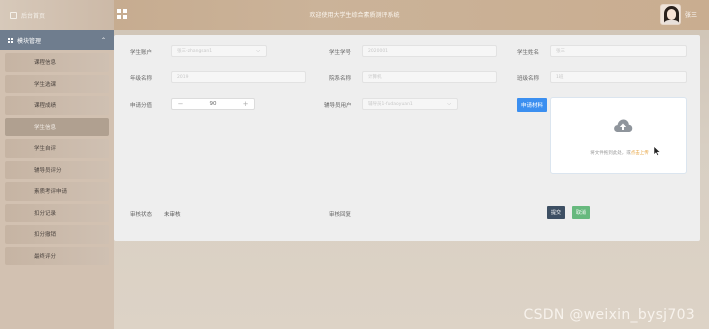  Describe the element at coordinates (532, 105) in the screenshot. I see `apply-material-button: 申请材料` at that location.